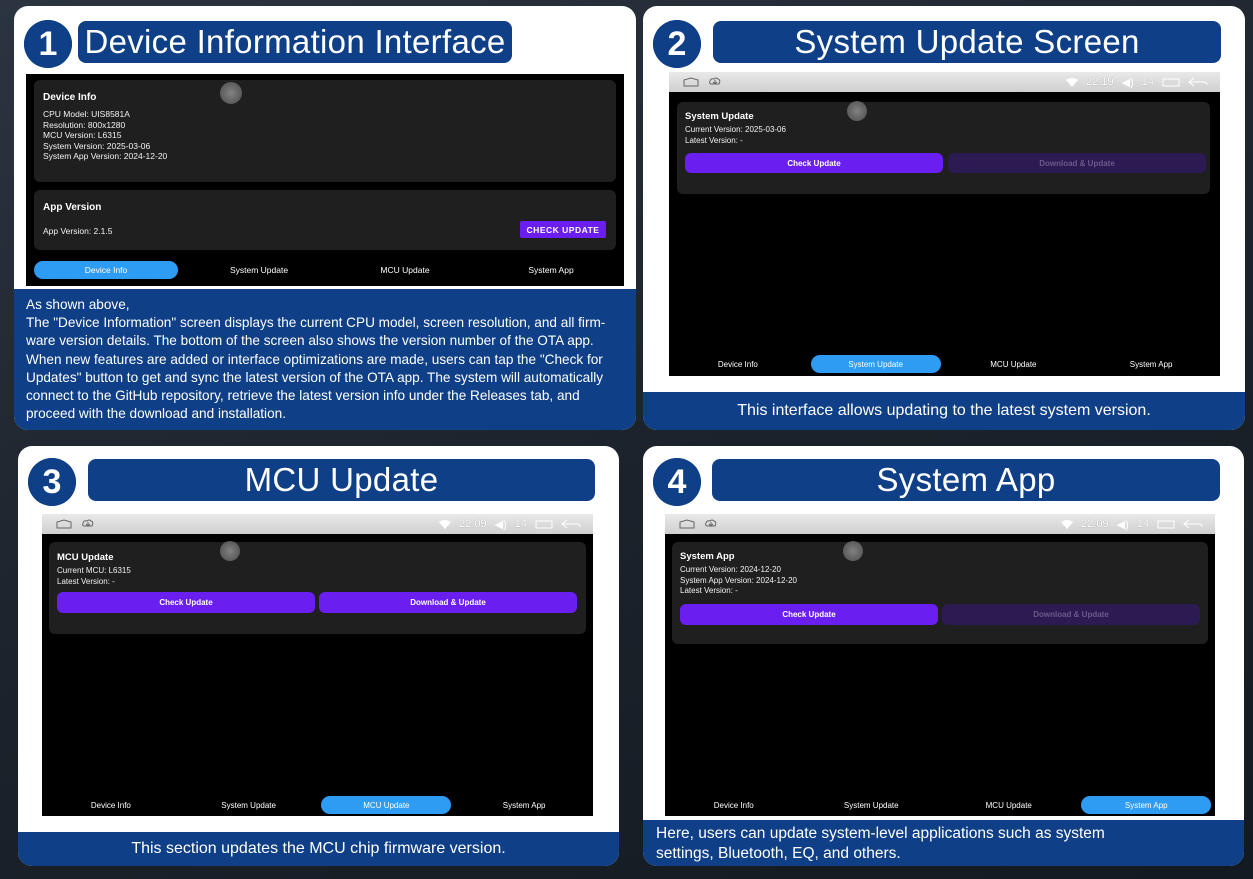 This screenshot has width=1253, height=879. What do you see at coordinates (70, 97) in the screenshot?
I see `device-info-title: Device Info` at bounding box center [70, 97].